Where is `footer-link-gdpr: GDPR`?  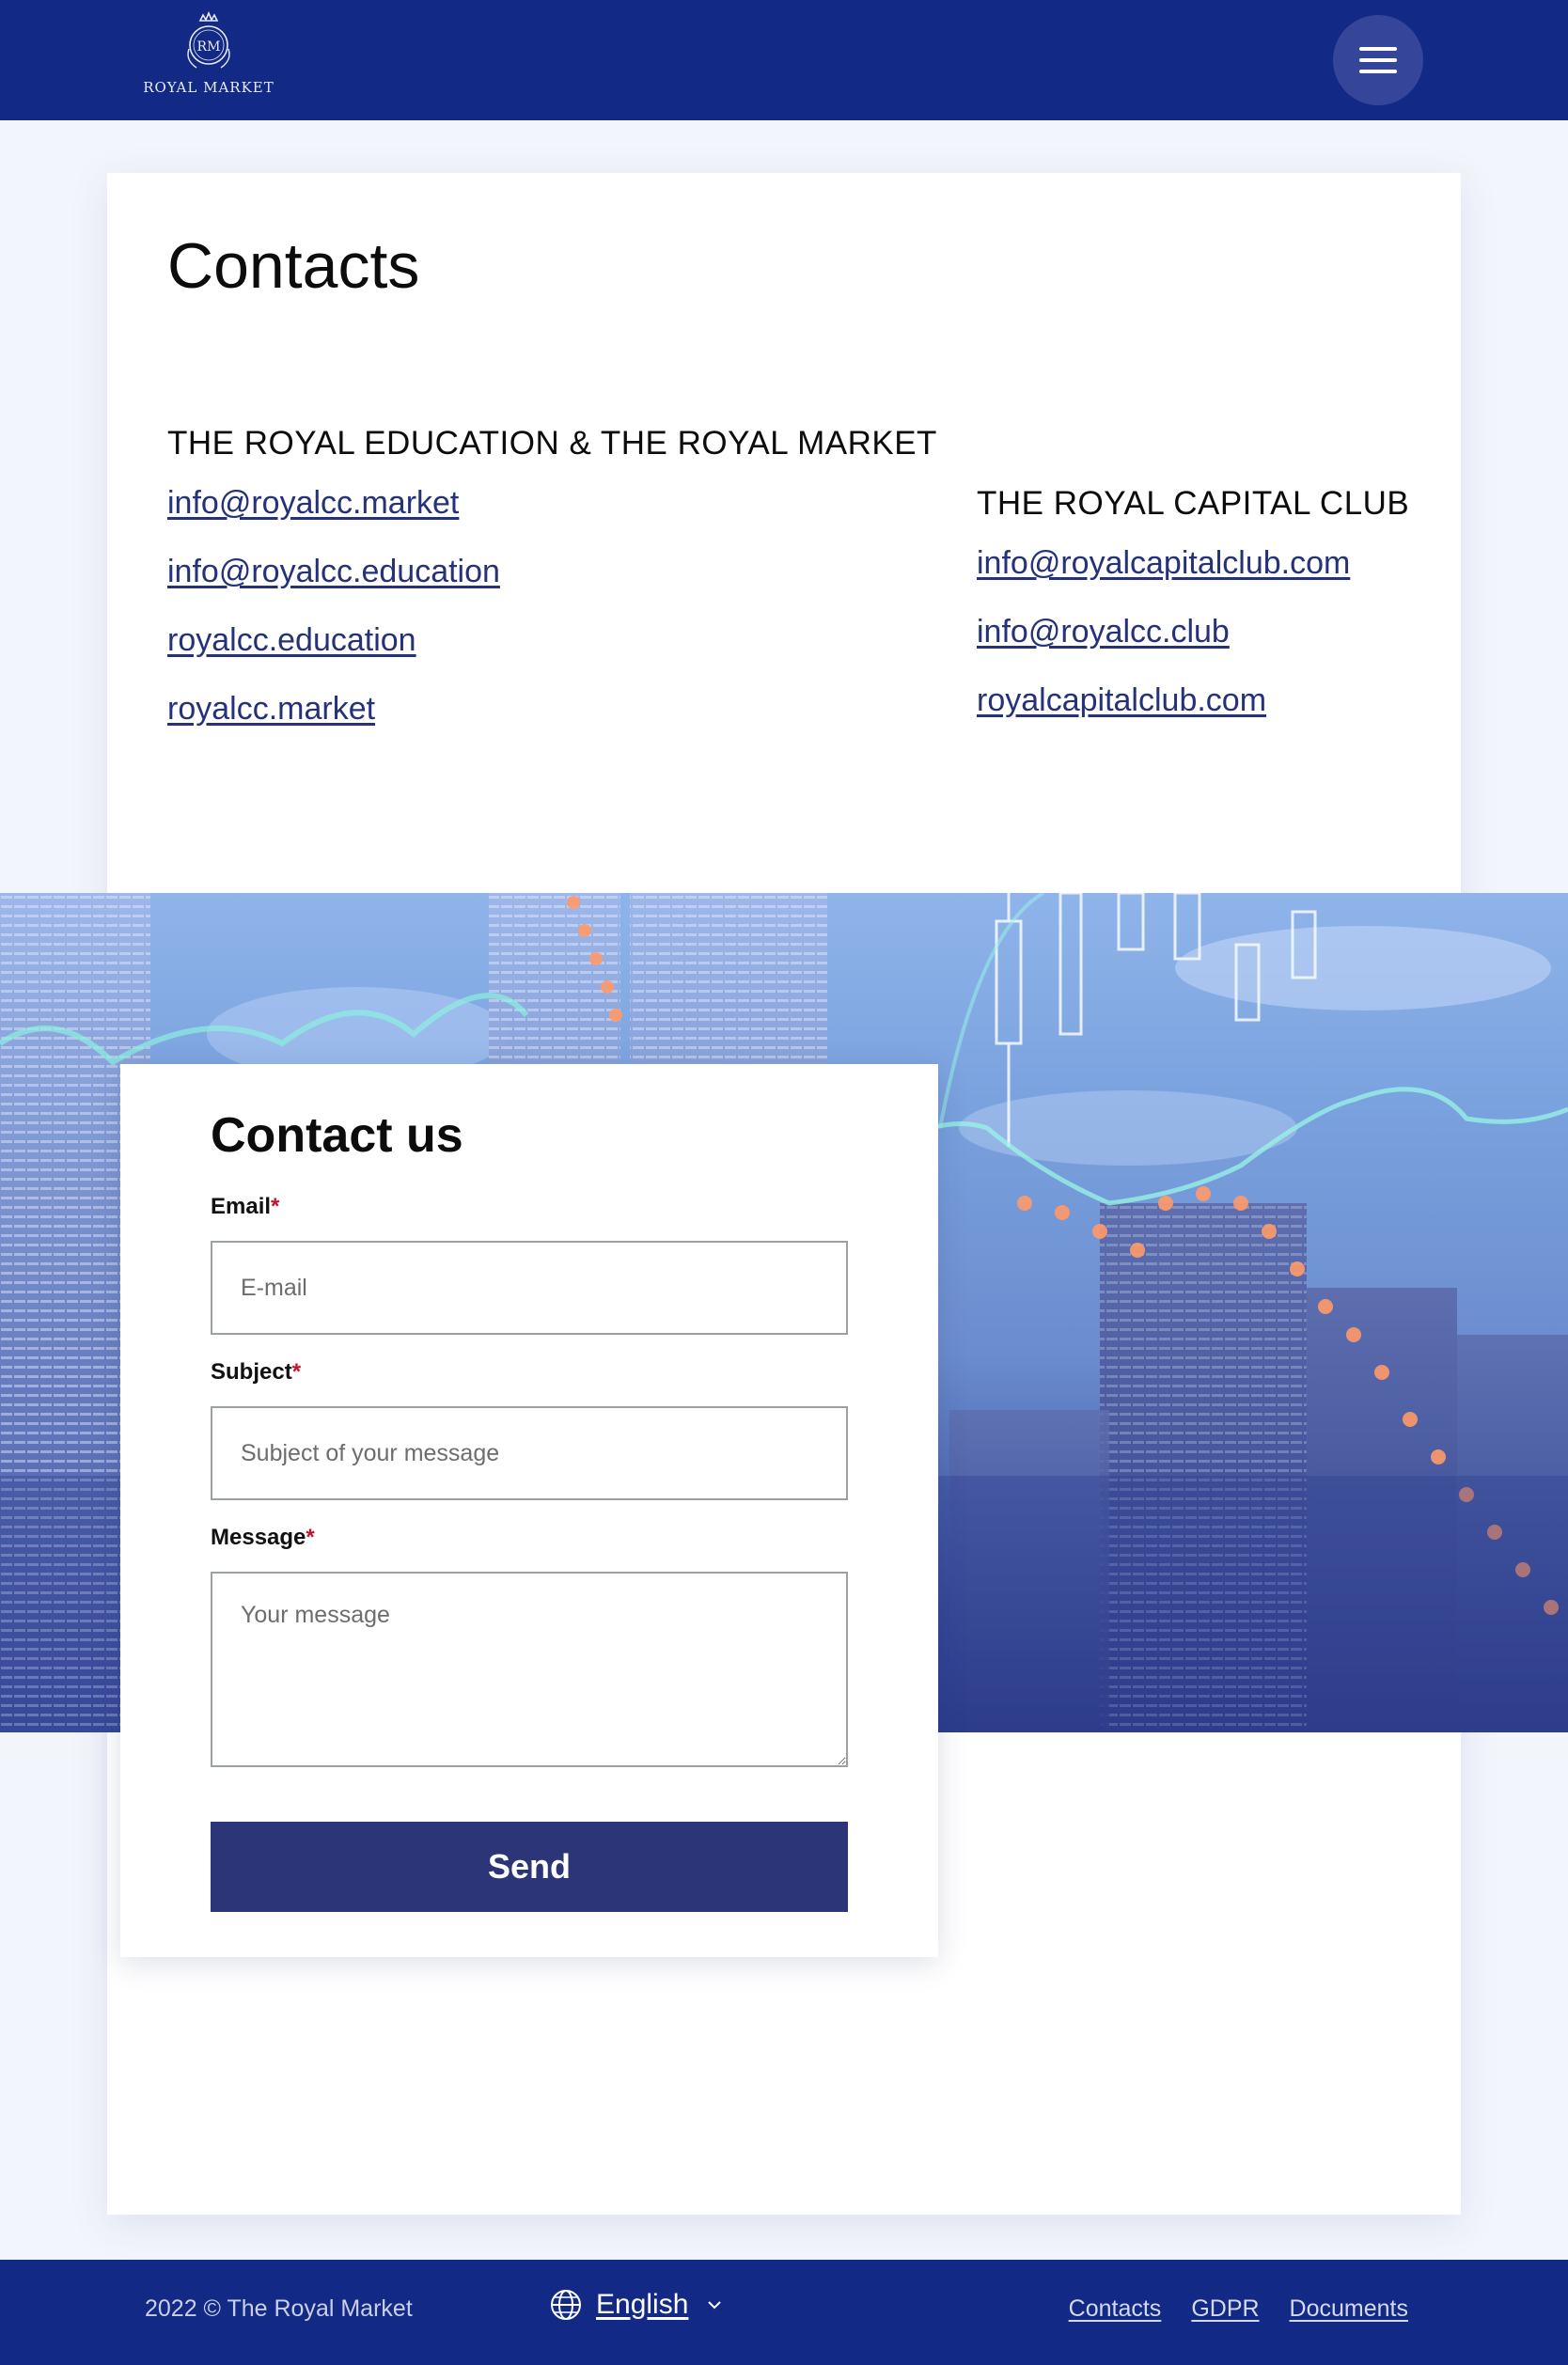 footer-link-gdpr: GDPR is located at coordinates (1225, 2309).